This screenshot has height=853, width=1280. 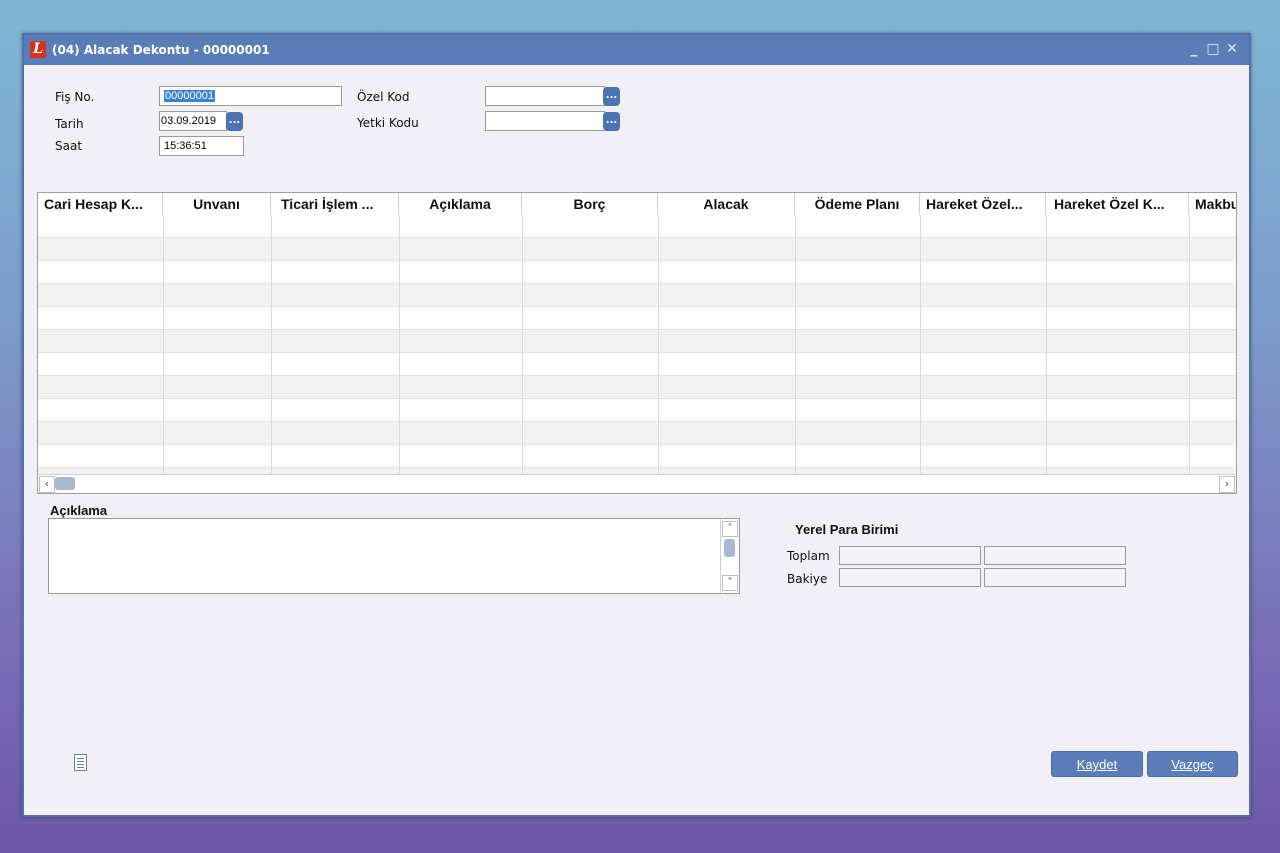 I want to click on yetki-kodu-field, so click(x=545, y=121).